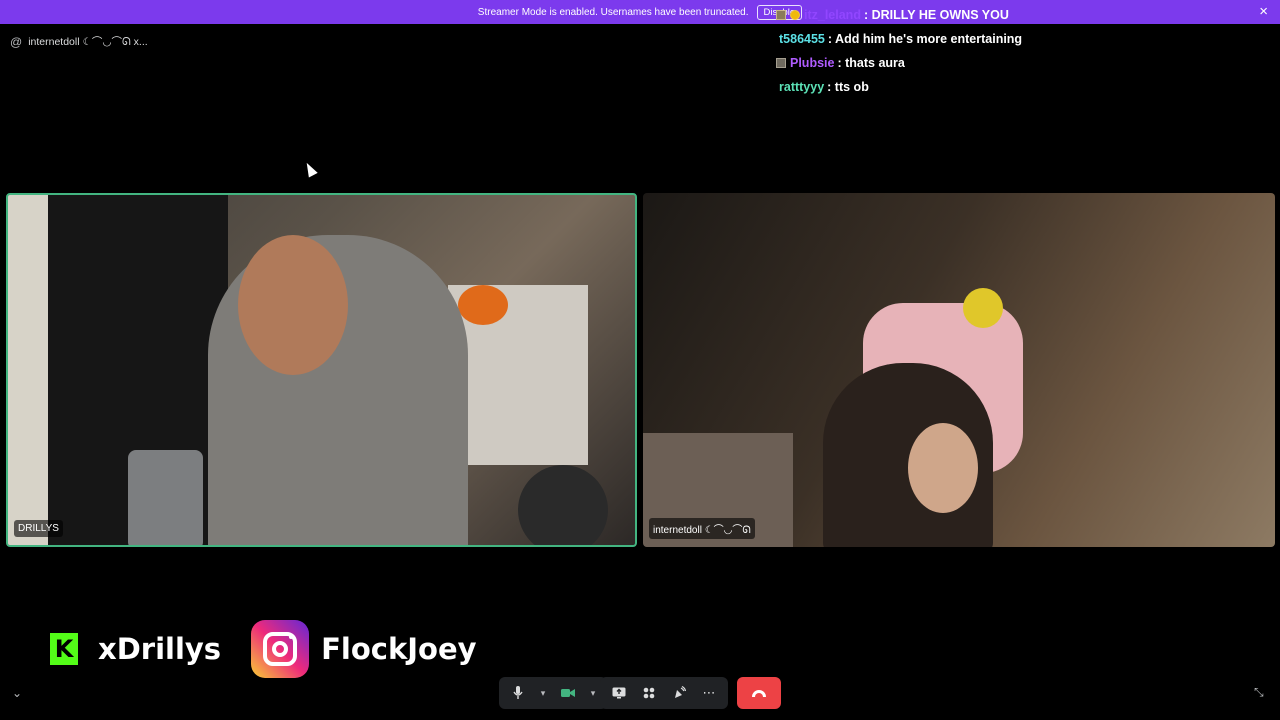  I want to click on chat-text: : DRILLY HE OWNS YOU, so click(936, 15).